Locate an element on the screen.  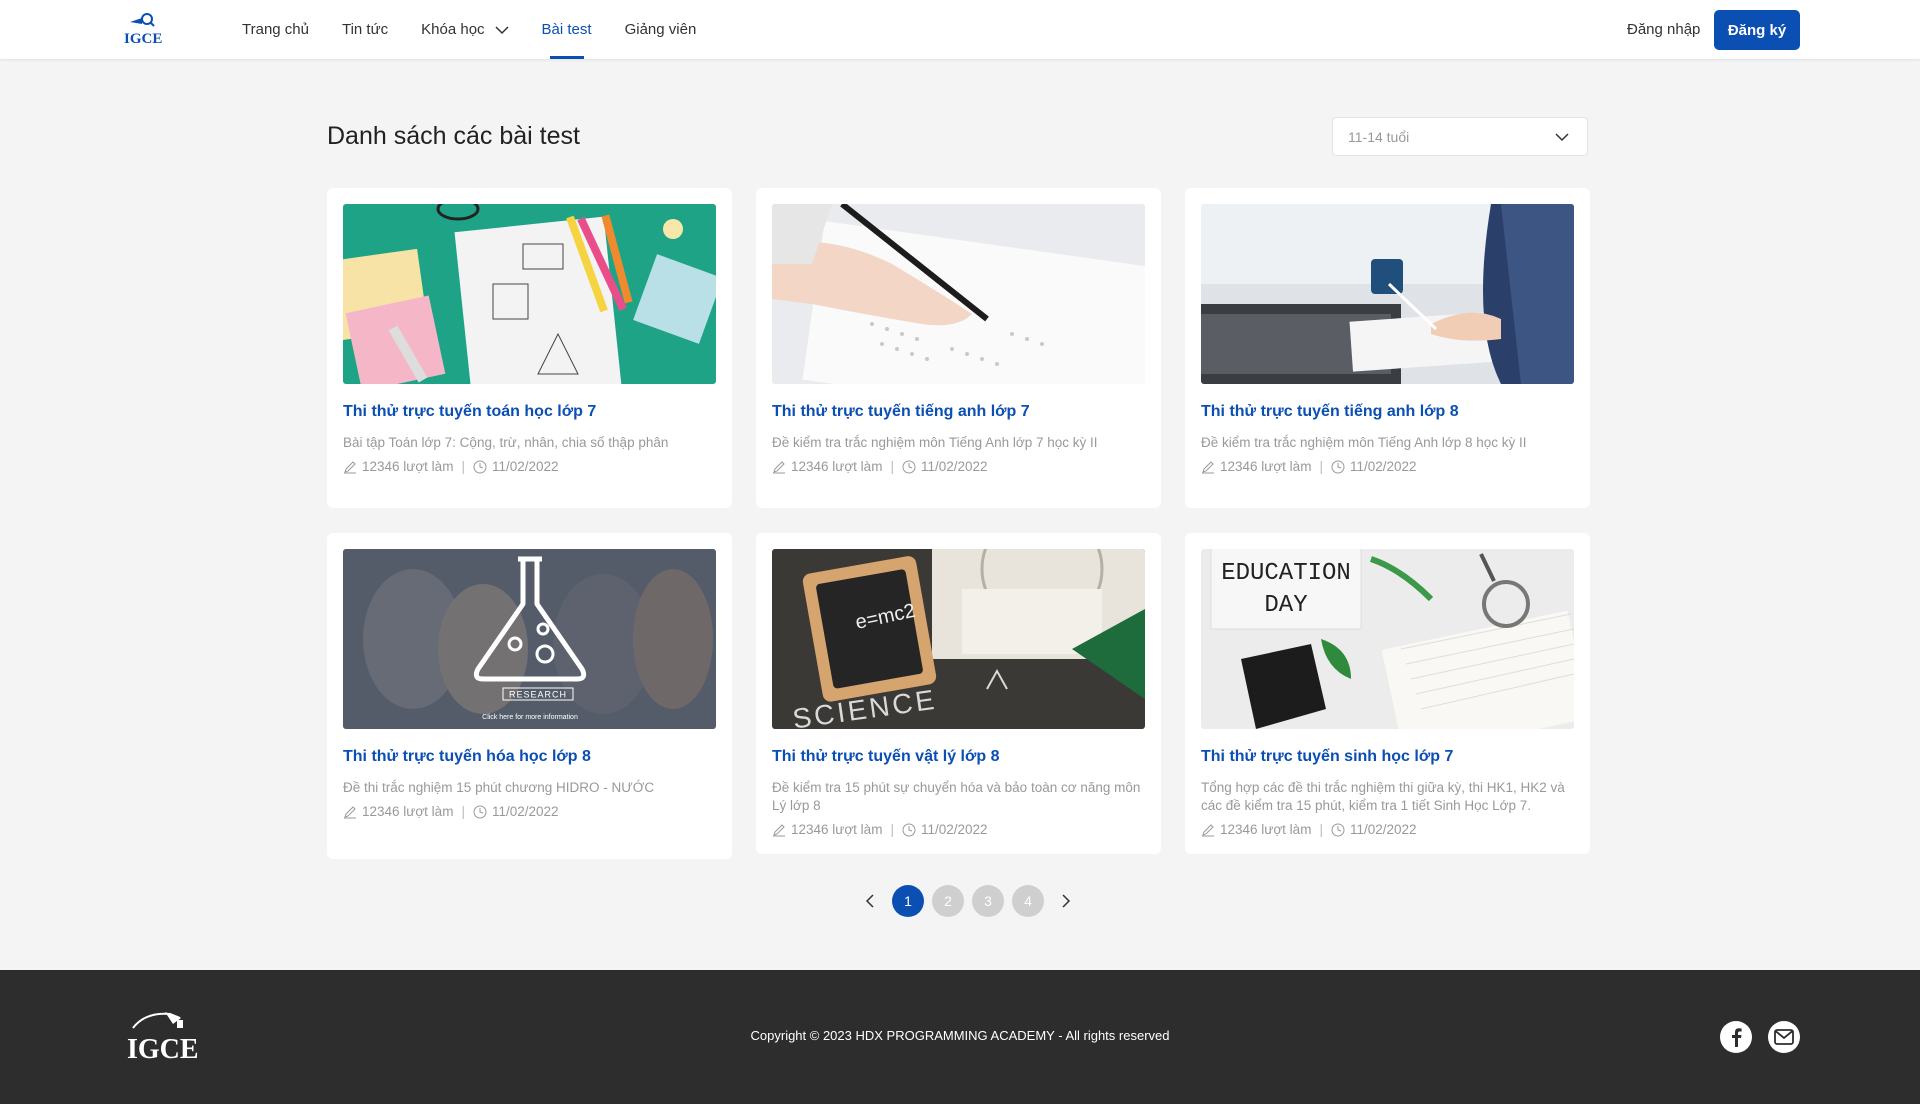
test-thumbnail-physics: e=mc2 SCIENCE is located at coordinates (958, 639).